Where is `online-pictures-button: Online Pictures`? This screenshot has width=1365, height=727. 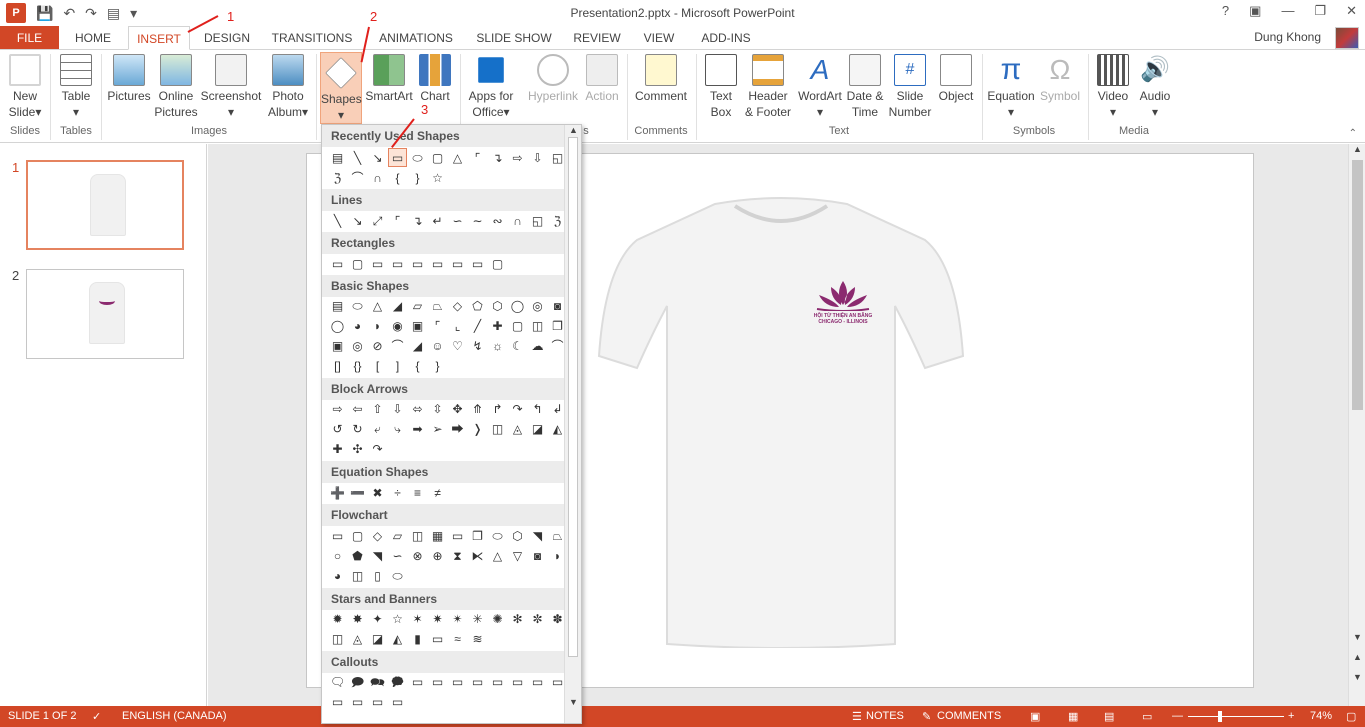
online-pictures-button: Online Pictures is located at coordinates (176, 87).